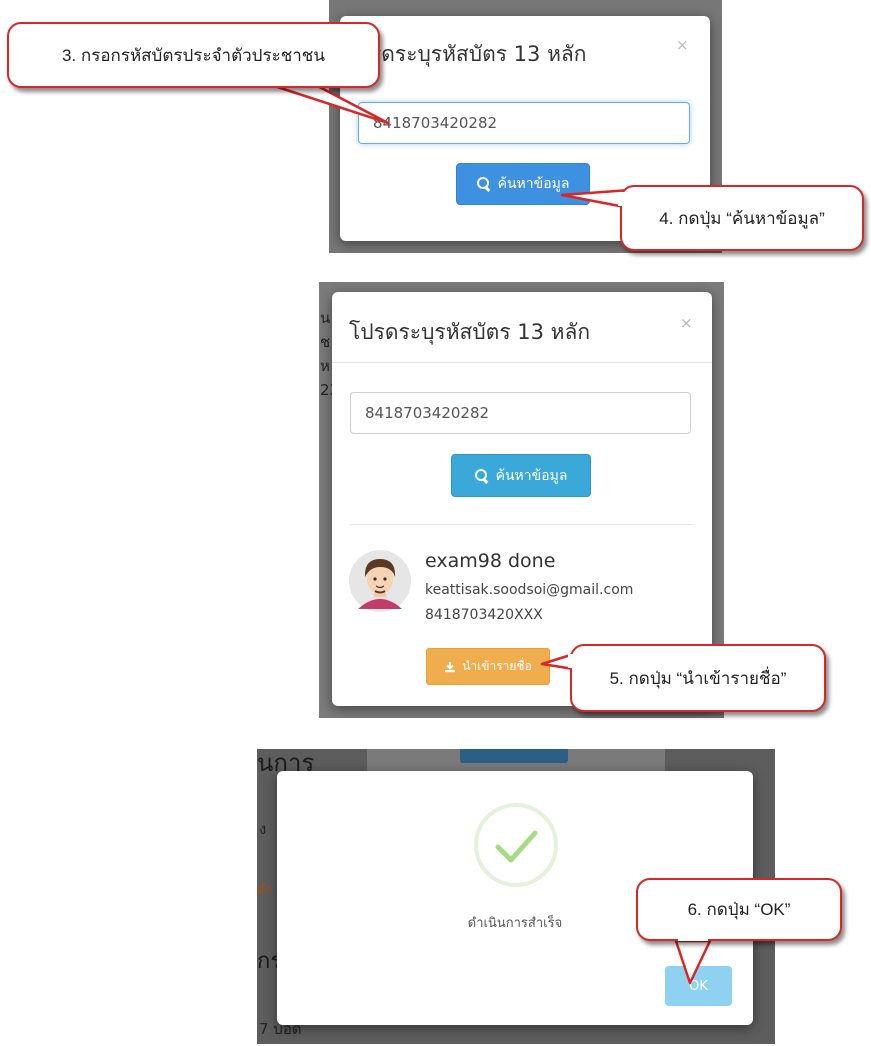 The width and height of the screenshot is (871, 1046). What do you see at coordinates (497, 666) in the screenshot?
I see `import-button-label: นำเข้ารายชื่อ` at bounding box center [497, 666].